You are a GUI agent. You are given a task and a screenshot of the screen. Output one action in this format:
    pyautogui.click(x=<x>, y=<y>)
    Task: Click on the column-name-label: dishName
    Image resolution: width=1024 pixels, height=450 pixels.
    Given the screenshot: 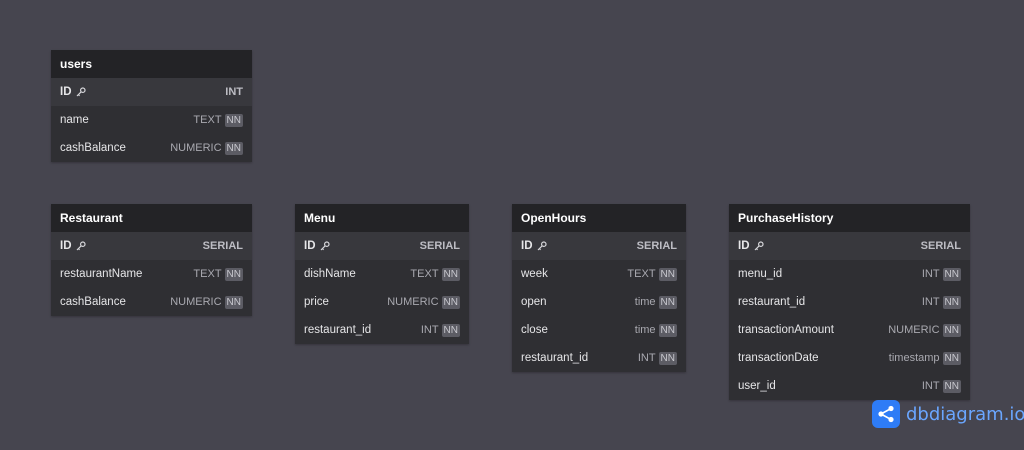 What is the action you would take?
    pyautogui.click(x=330, y=274)
    